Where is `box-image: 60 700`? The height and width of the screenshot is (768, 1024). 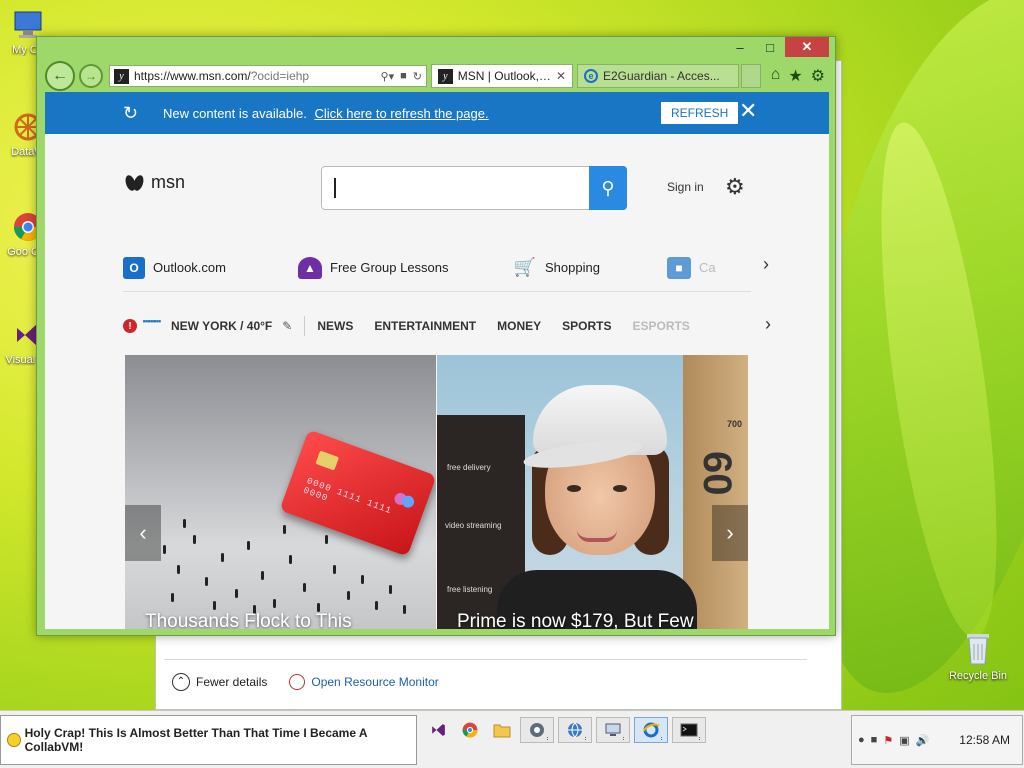
box-image: 60 700 is located at coordinates (715, 492).